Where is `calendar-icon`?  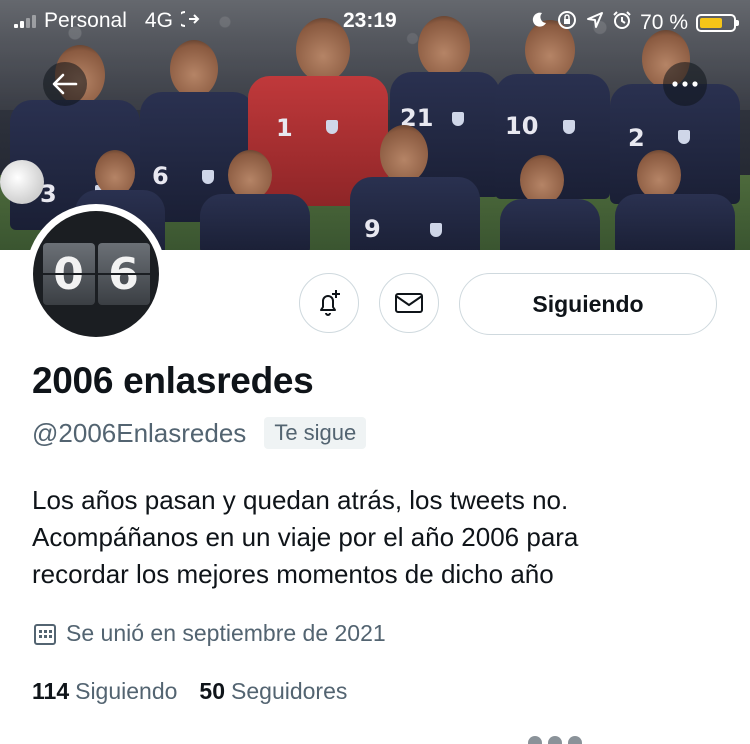 calendar-icon is located at coordinates (45, 634).